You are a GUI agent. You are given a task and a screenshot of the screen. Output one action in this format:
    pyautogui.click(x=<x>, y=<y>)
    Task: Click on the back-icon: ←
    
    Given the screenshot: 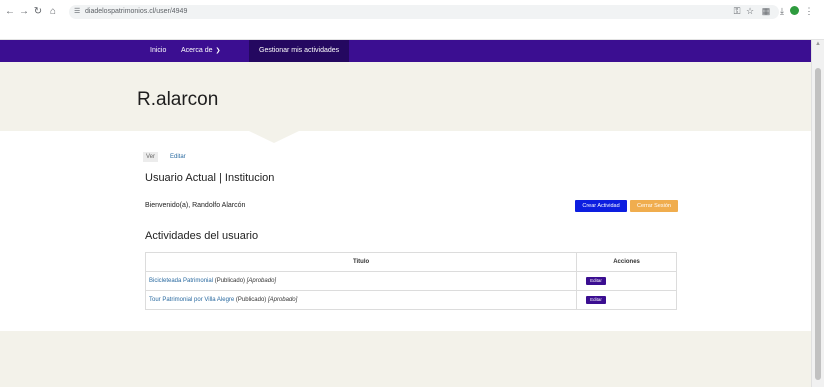 What is the action you would take?
    pyautogui.click(x=10, y=12)
    